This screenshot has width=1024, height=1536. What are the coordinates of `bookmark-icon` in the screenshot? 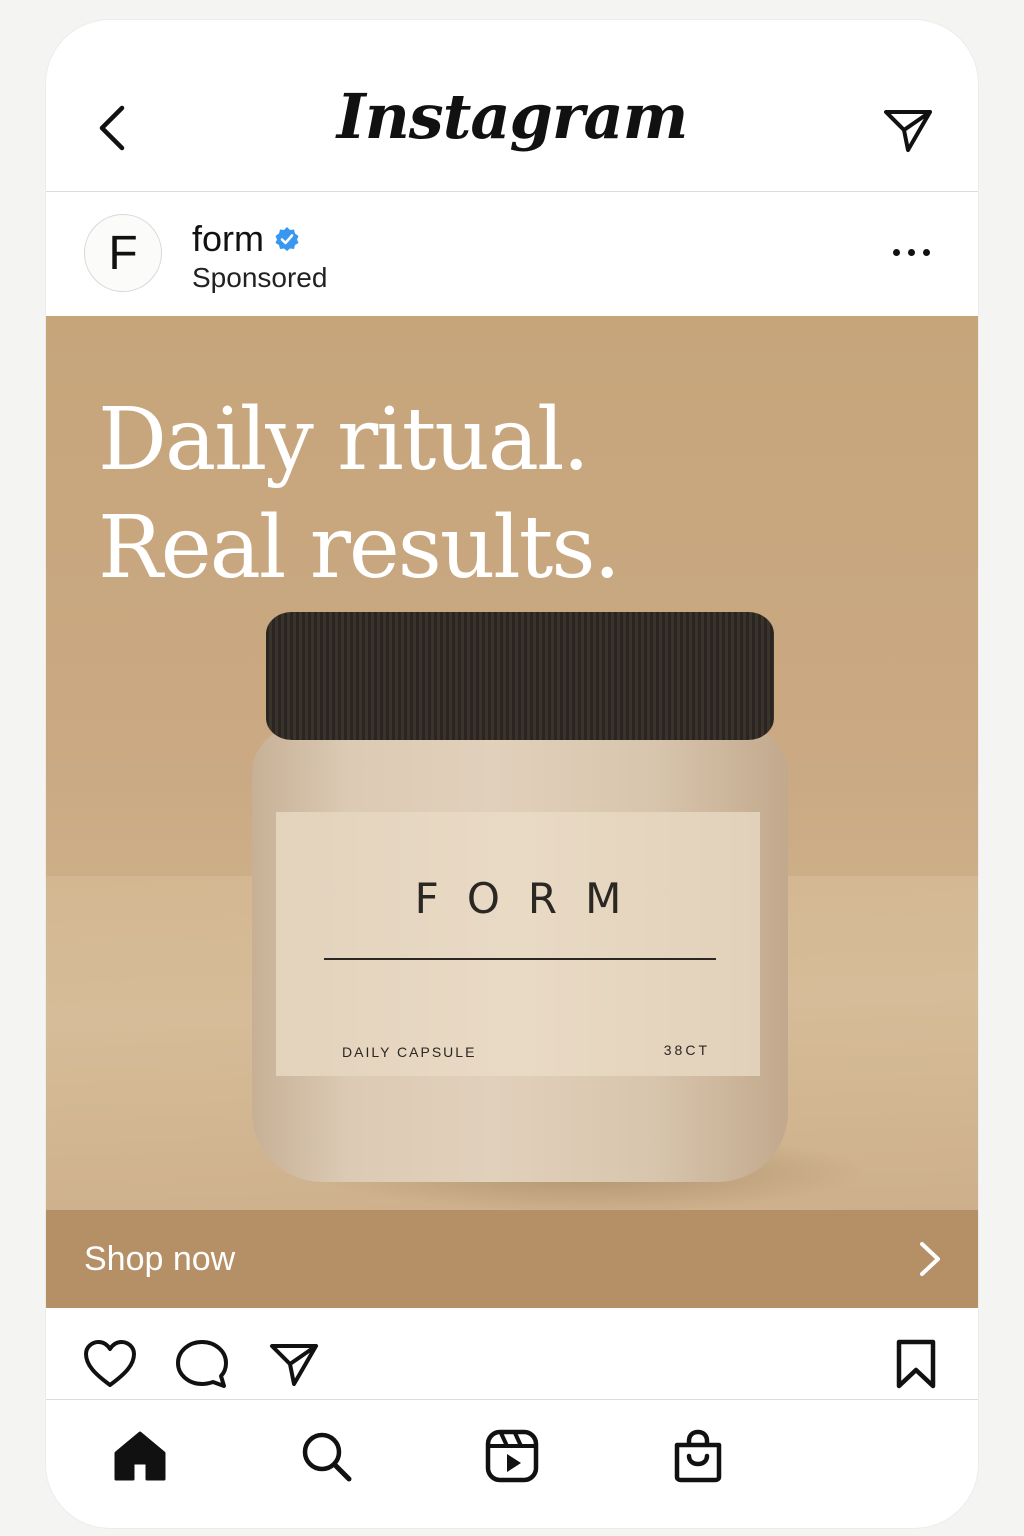 It's located at (916, 1364).